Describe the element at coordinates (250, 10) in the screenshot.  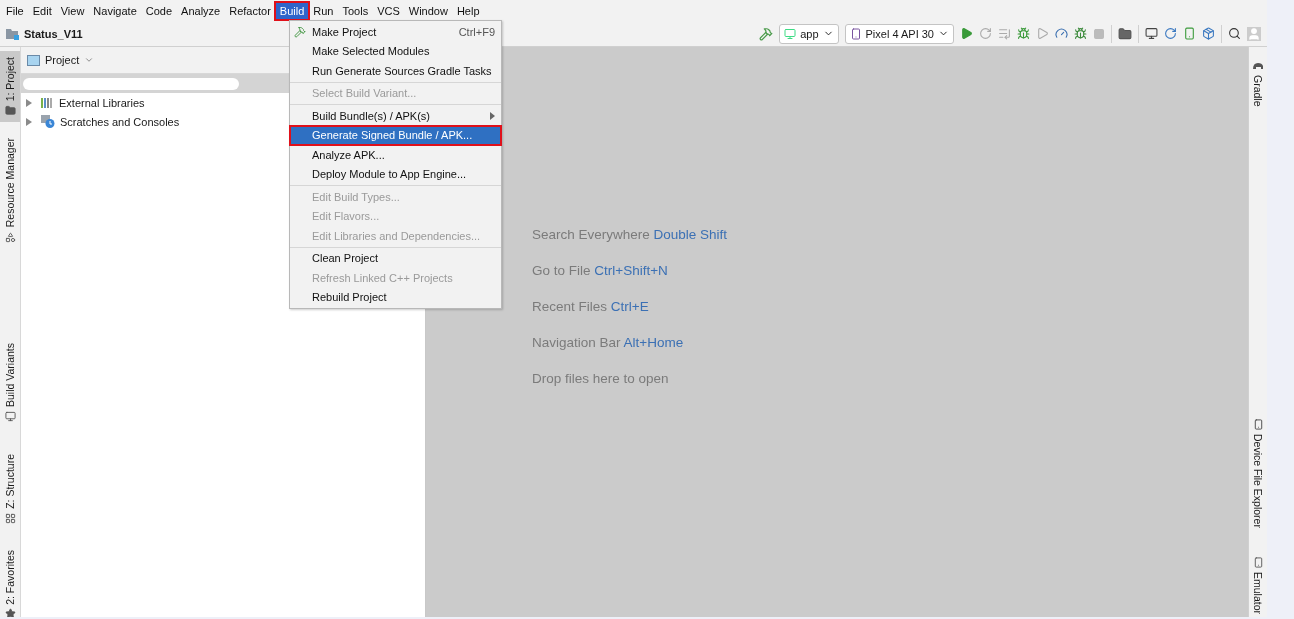
I see `menu-item: Refactor` at that location.